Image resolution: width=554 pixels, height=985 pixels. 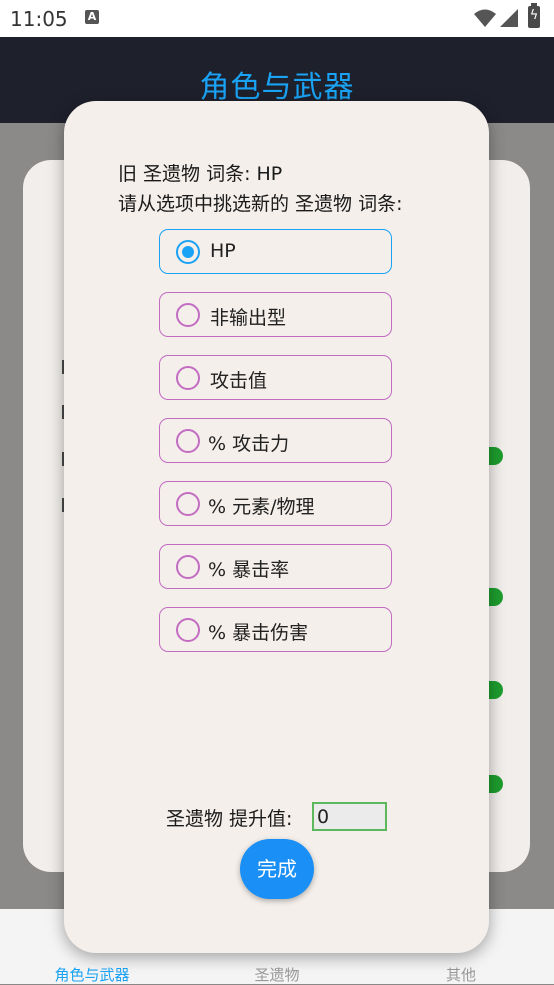 What do you see at coordinates (92, 974) in the screenshot?
I see `nav-item-characters-weapons: 角色与武器` at bounding box center [92, 974].